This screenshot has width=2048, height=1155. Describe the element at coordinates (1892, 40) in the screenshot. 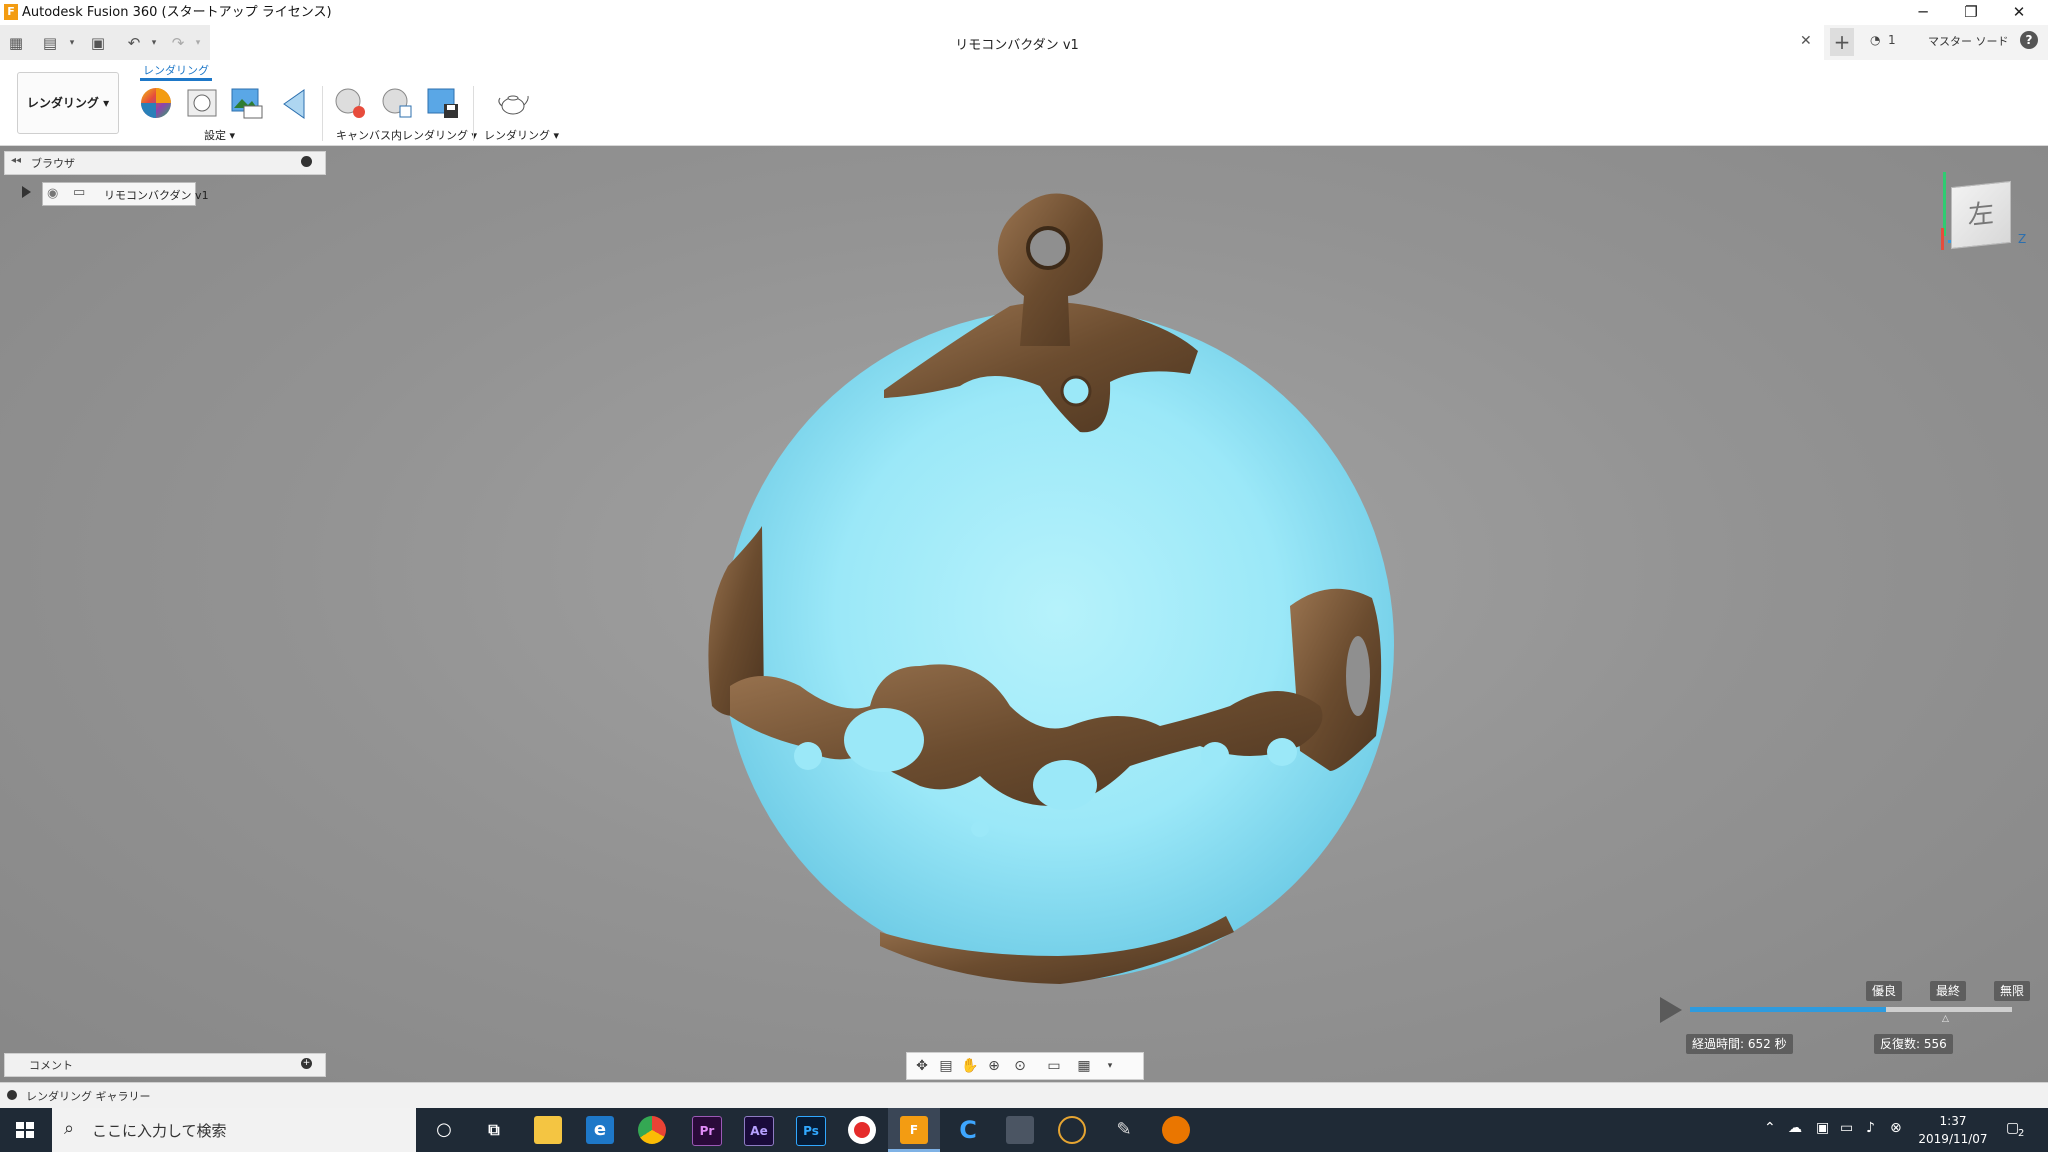

I see `job-count: 1` at that location.